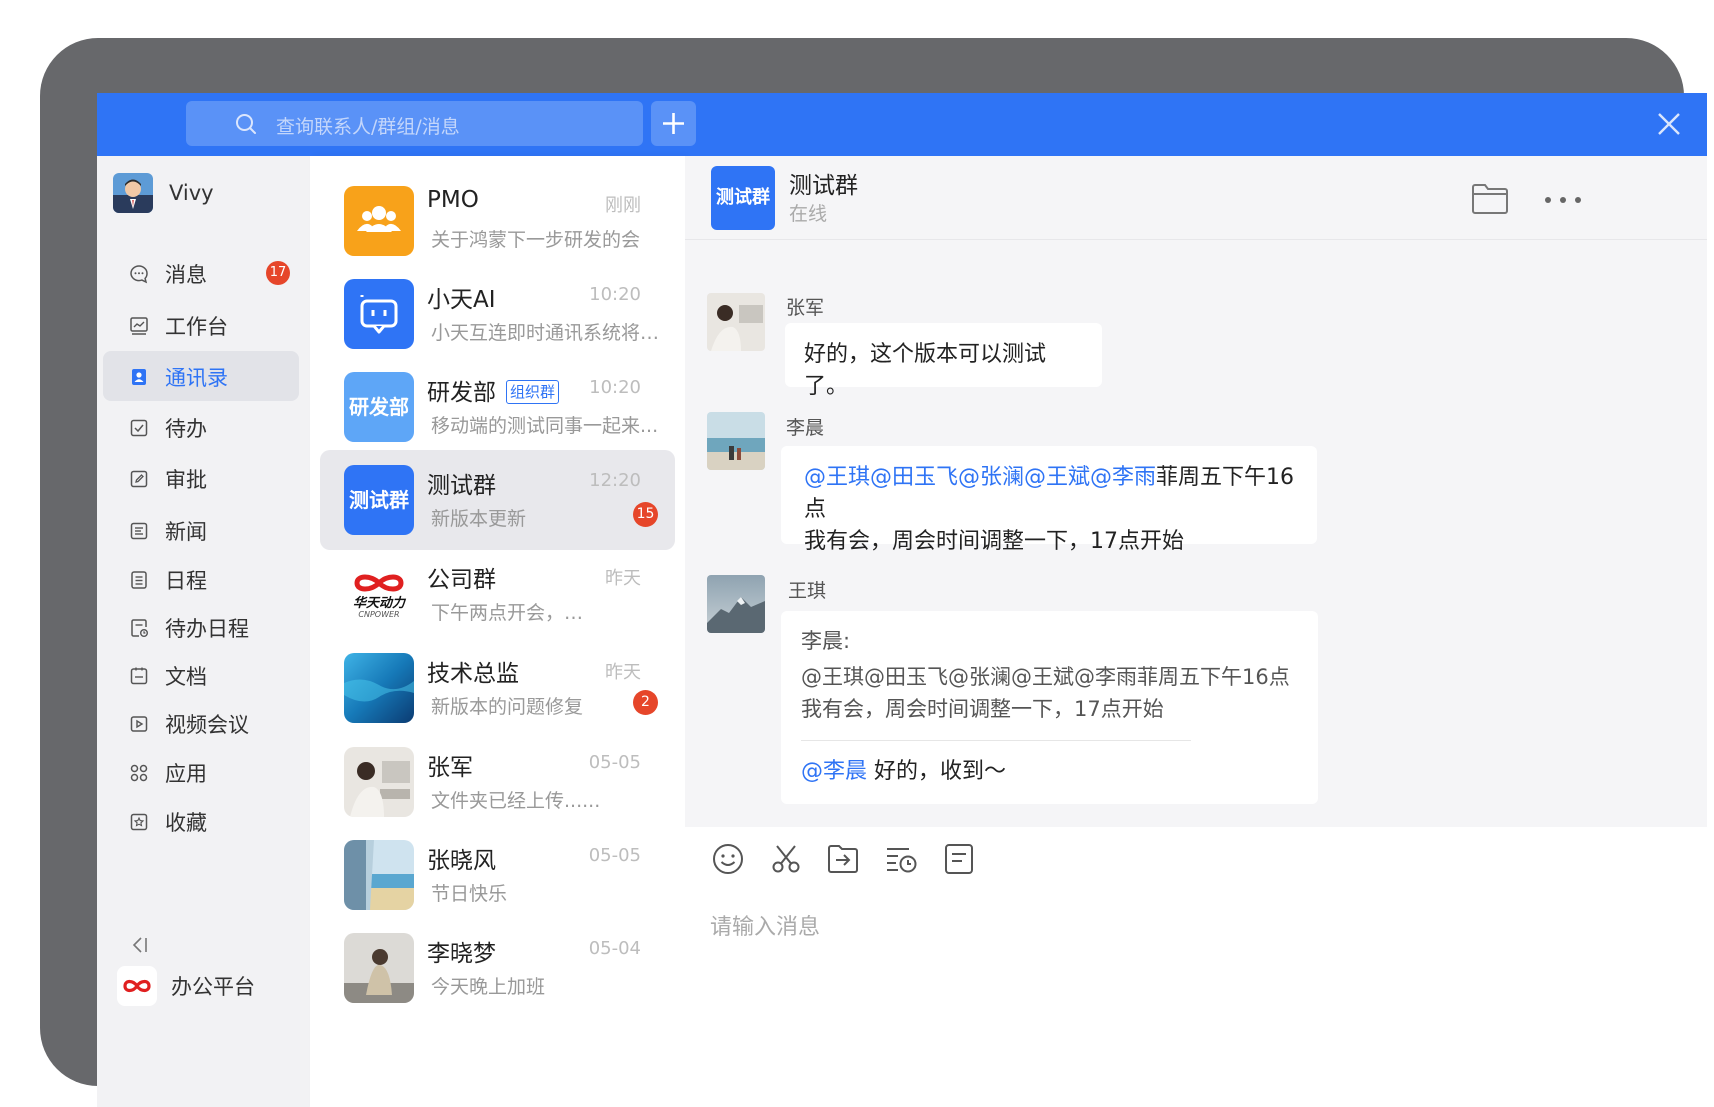  I want to click on contacts-icon, so click(139, 377).